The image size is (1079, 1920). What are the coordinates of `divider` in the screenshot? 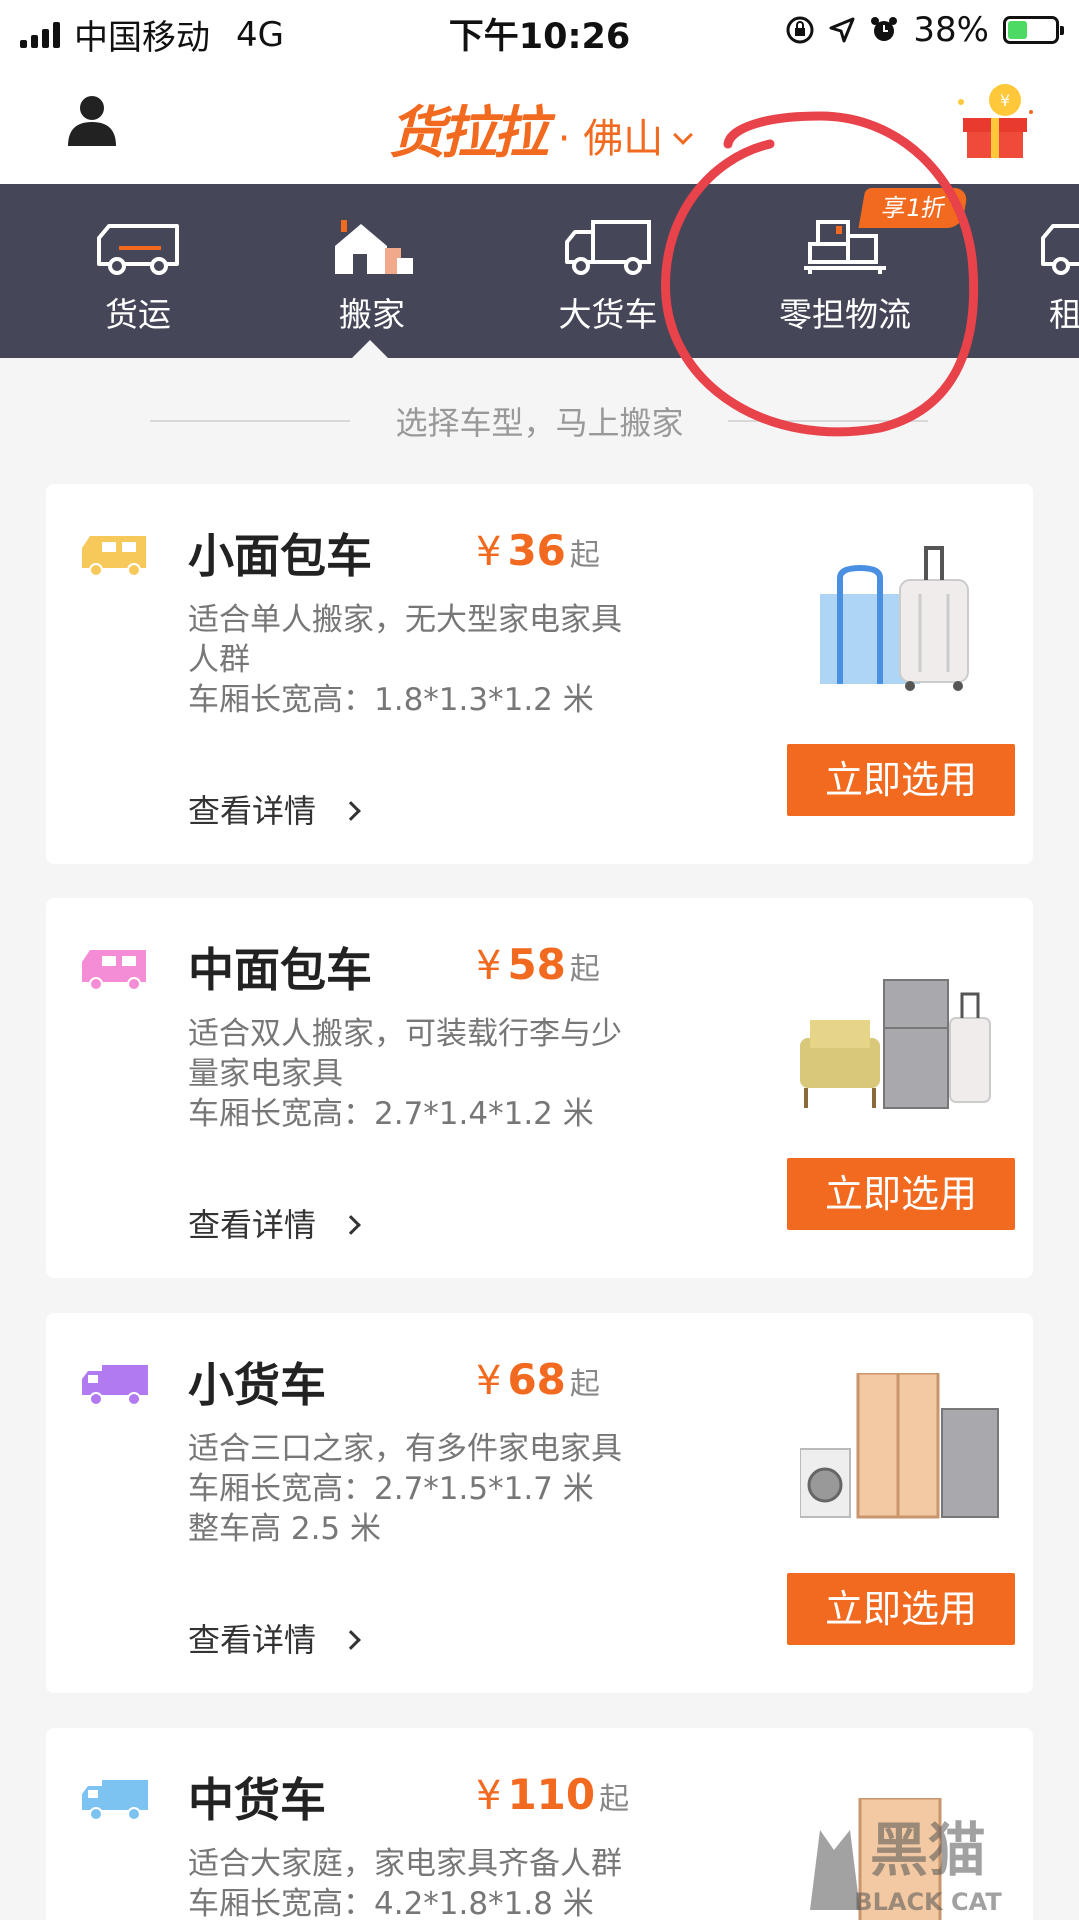 It's located at (828, 421).